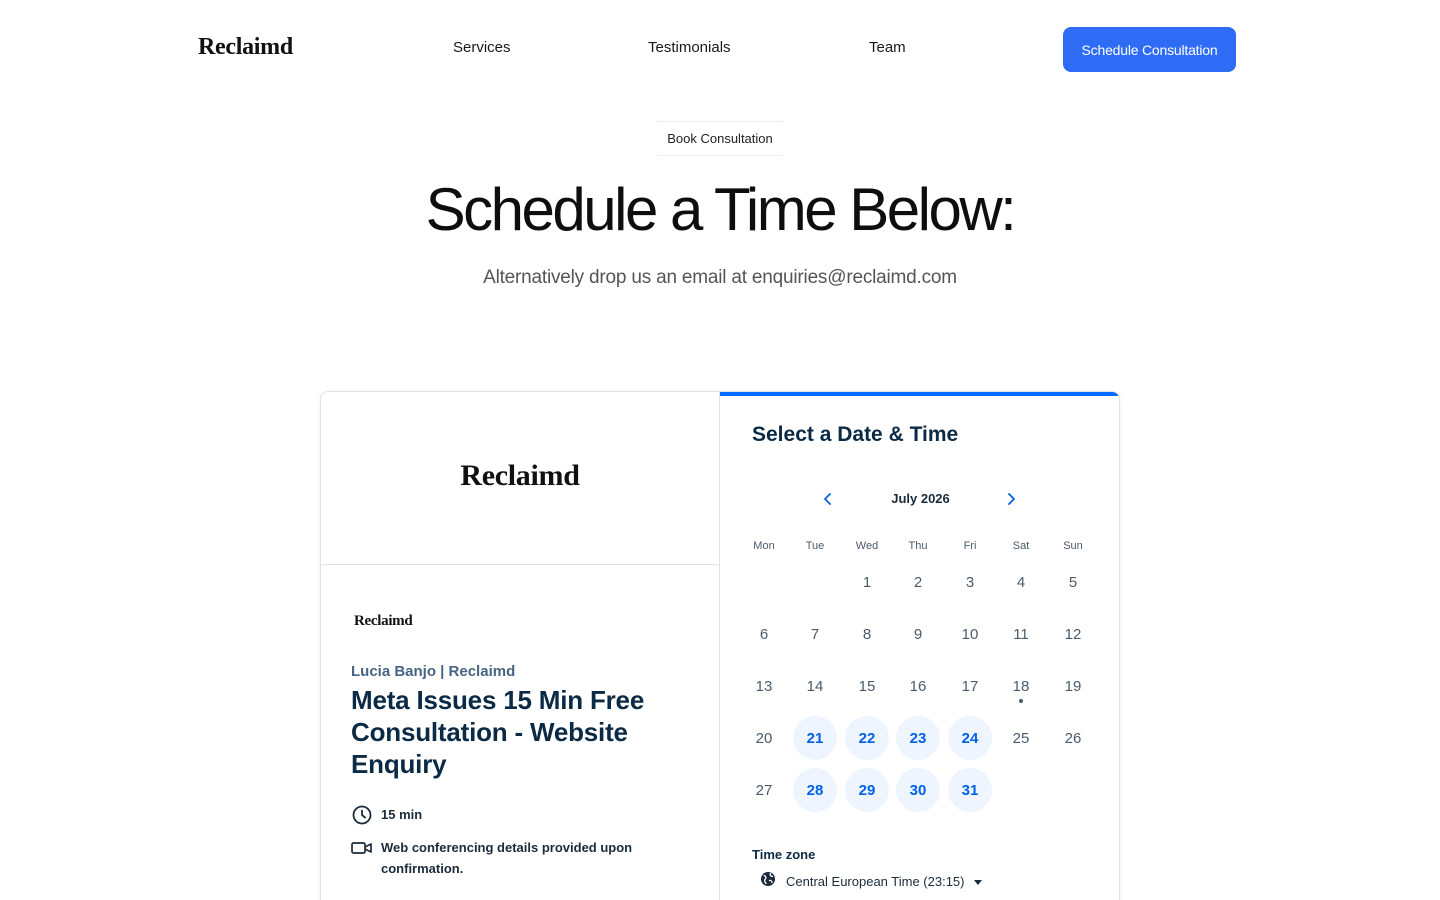 Image resolution: width=1440 pixels, height=900 pixels. Describe the element at coordinates (1073, 634) in the screenshot. I see `calendar-day-12: 12` at that location.